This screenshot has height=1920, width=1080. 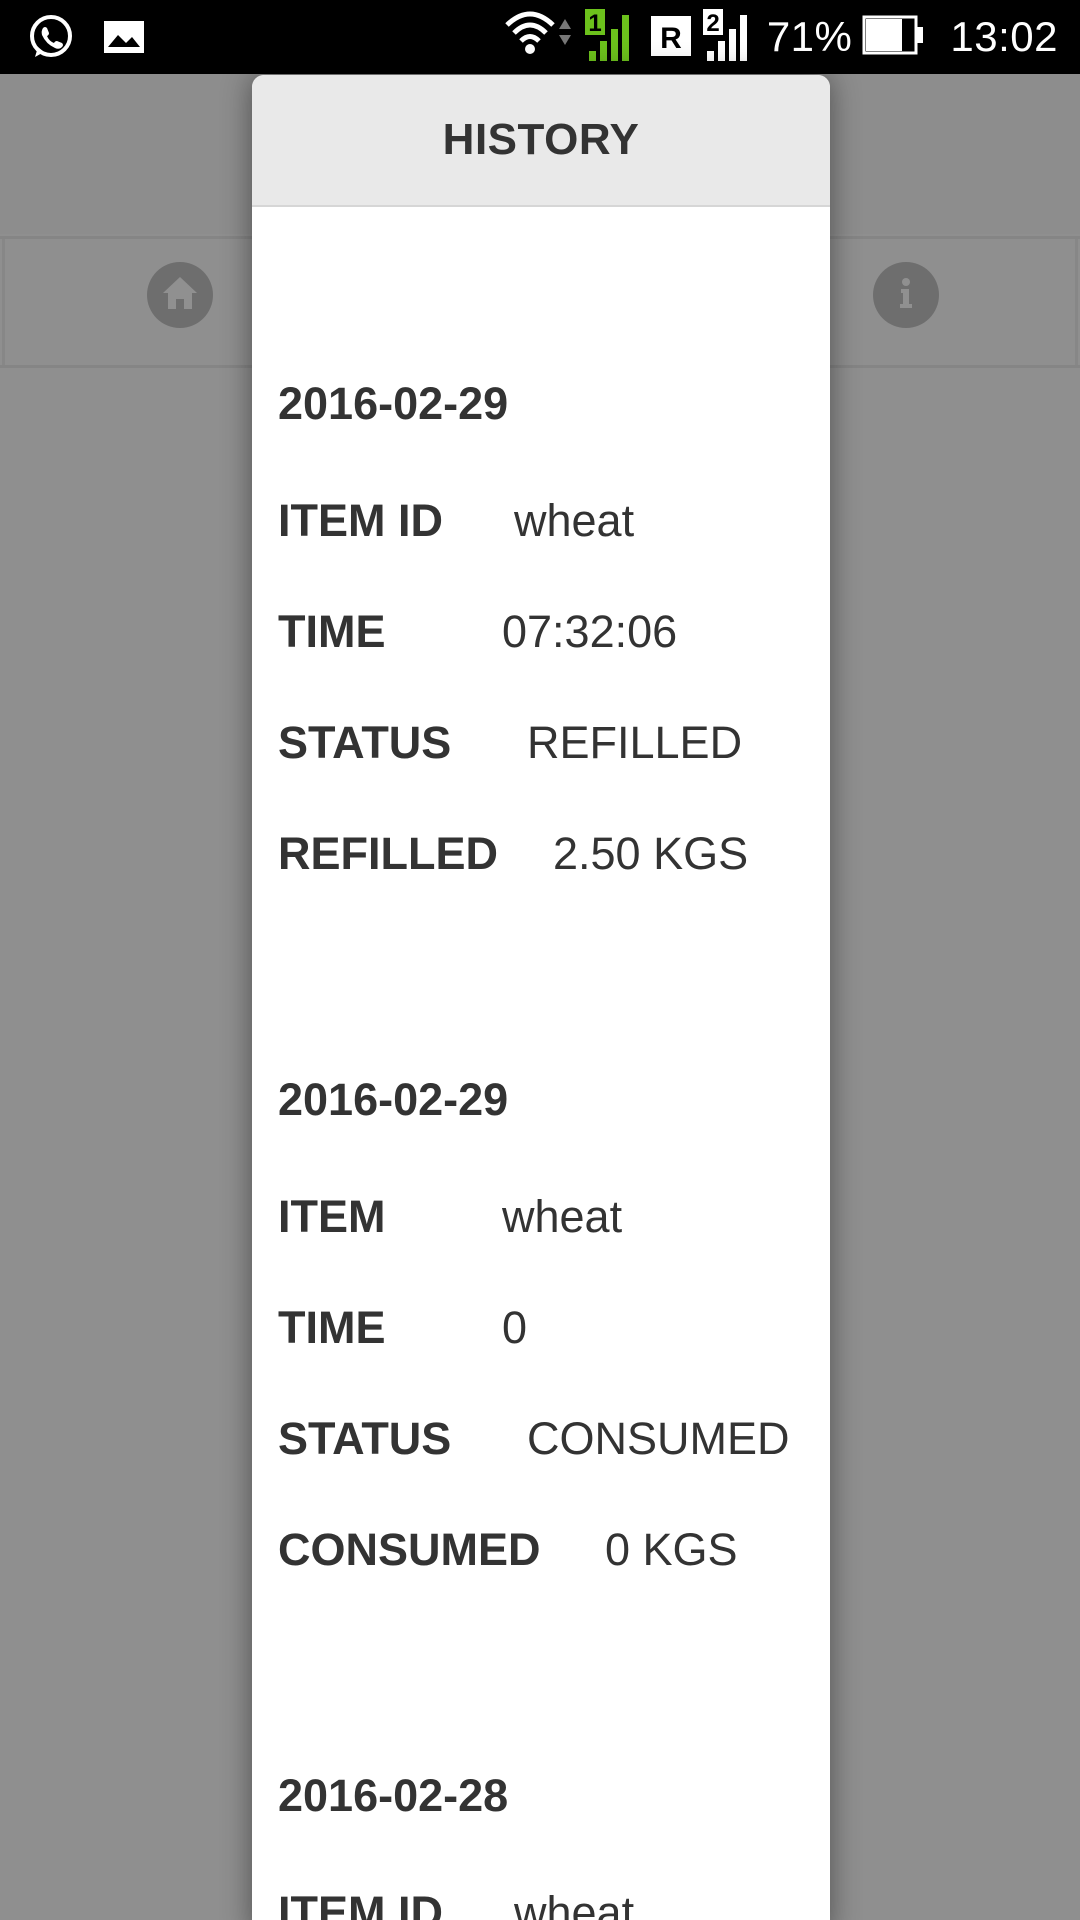 What do you see at coordinates (456, 1845) in the screenshot?
I see `history-entry: 2016-02-28 ITEM ID wheat` at bounding box center [456, 1845].